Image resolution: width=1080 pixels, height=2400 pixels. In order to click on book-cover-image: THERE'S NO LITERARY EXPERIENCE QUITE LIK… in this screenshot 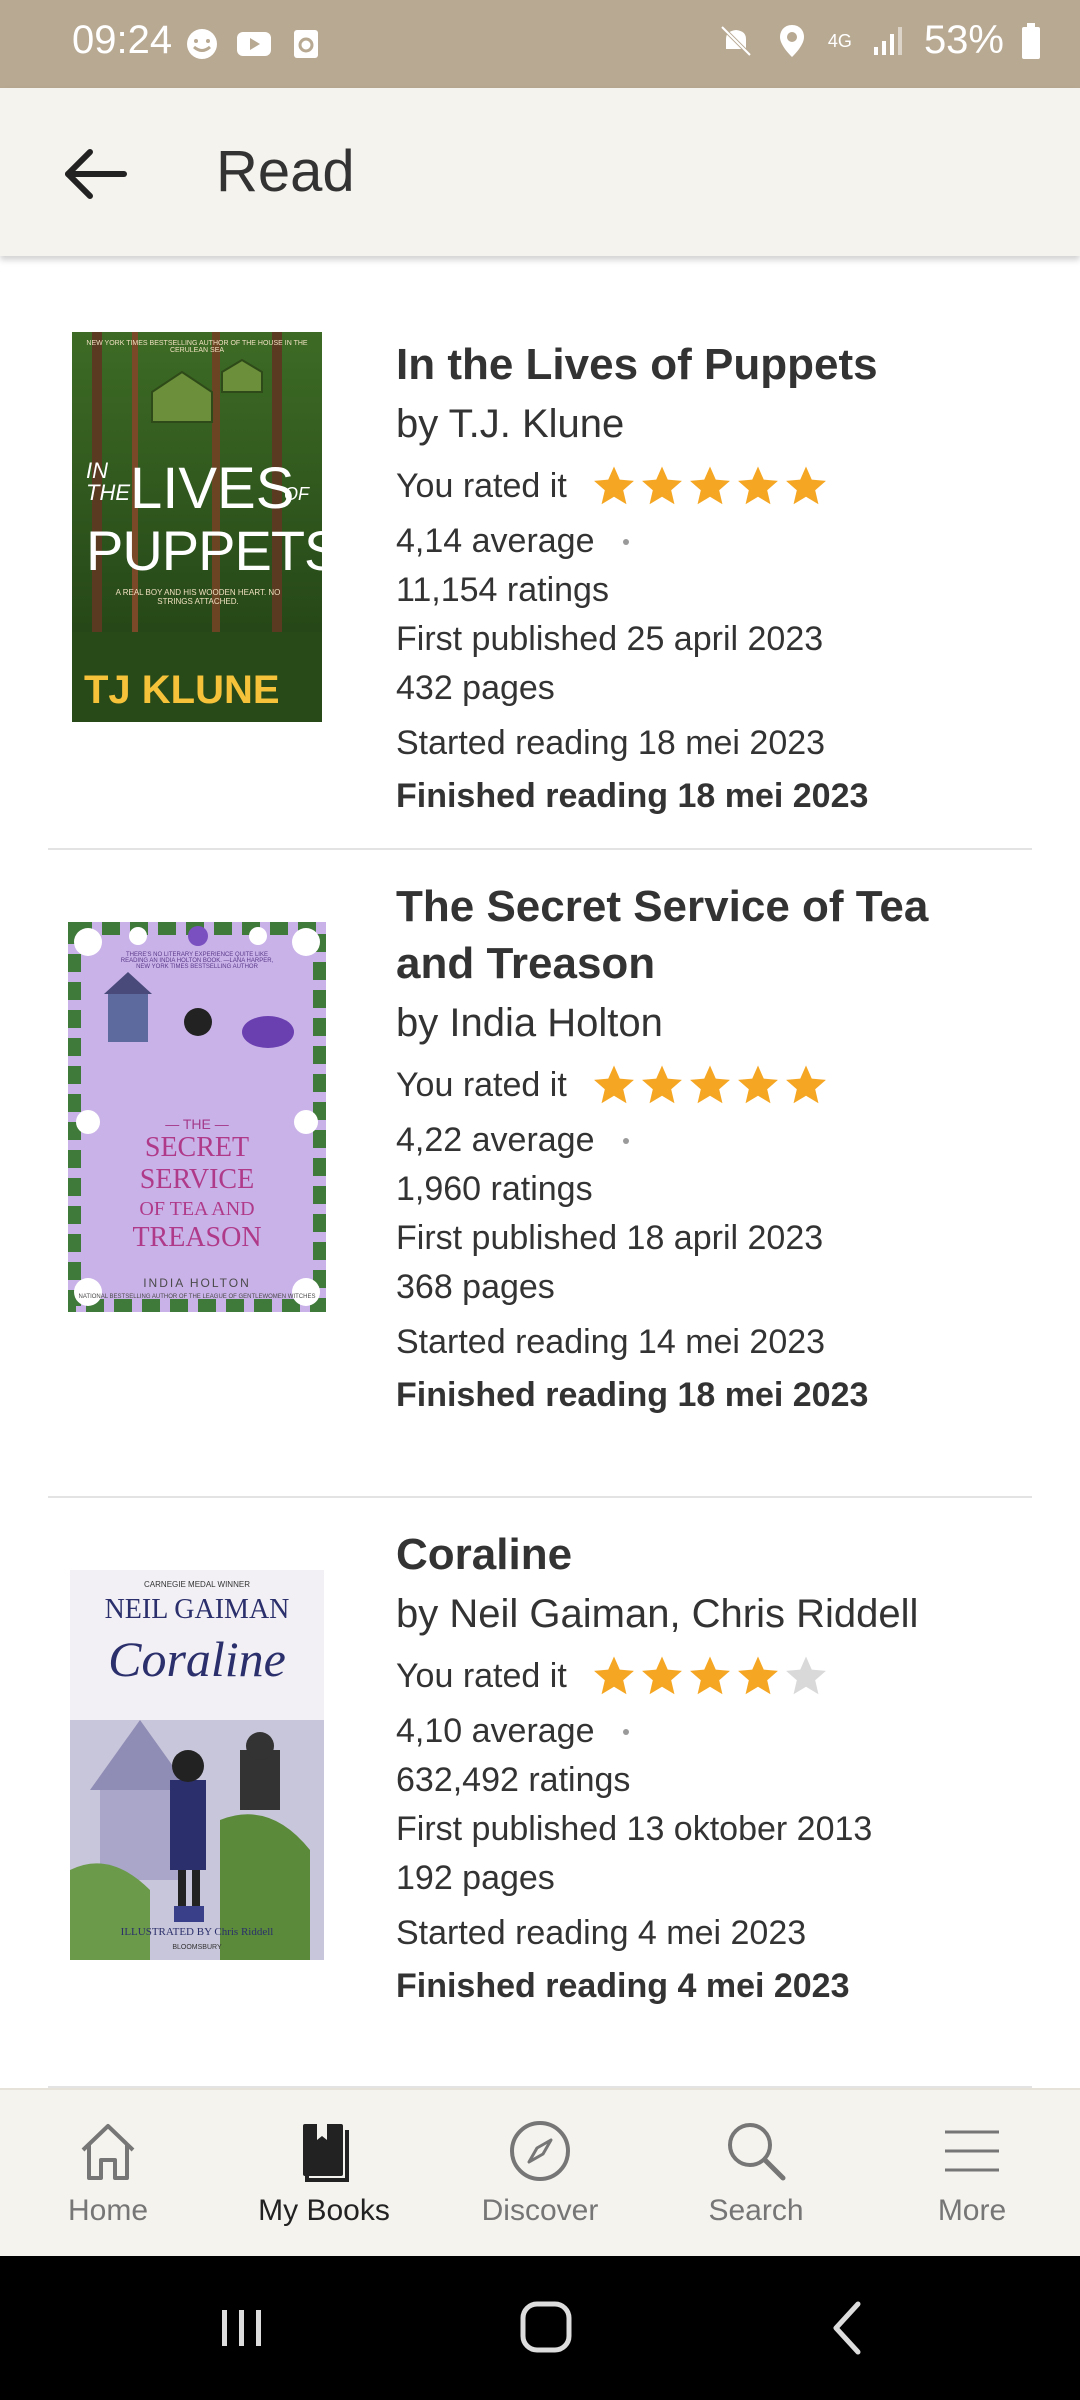, I will do `click(197, 1117)`.